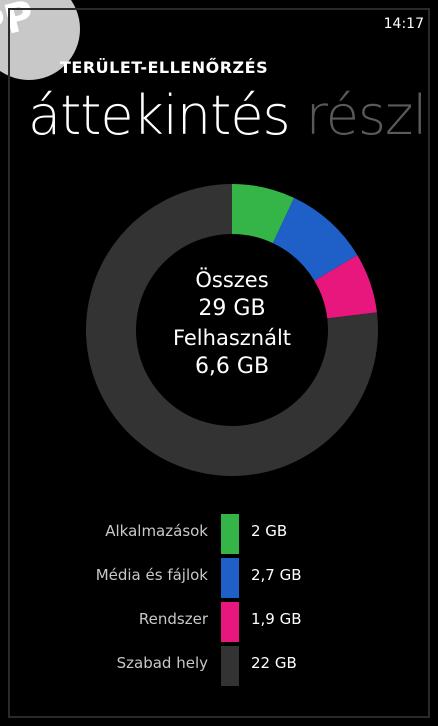 This screenshot has height=726, width=438. What do you see at coordinates (173, 619) in the screenshot?
I see `legend-label: Rendszer` at bounding box center [173, 619].